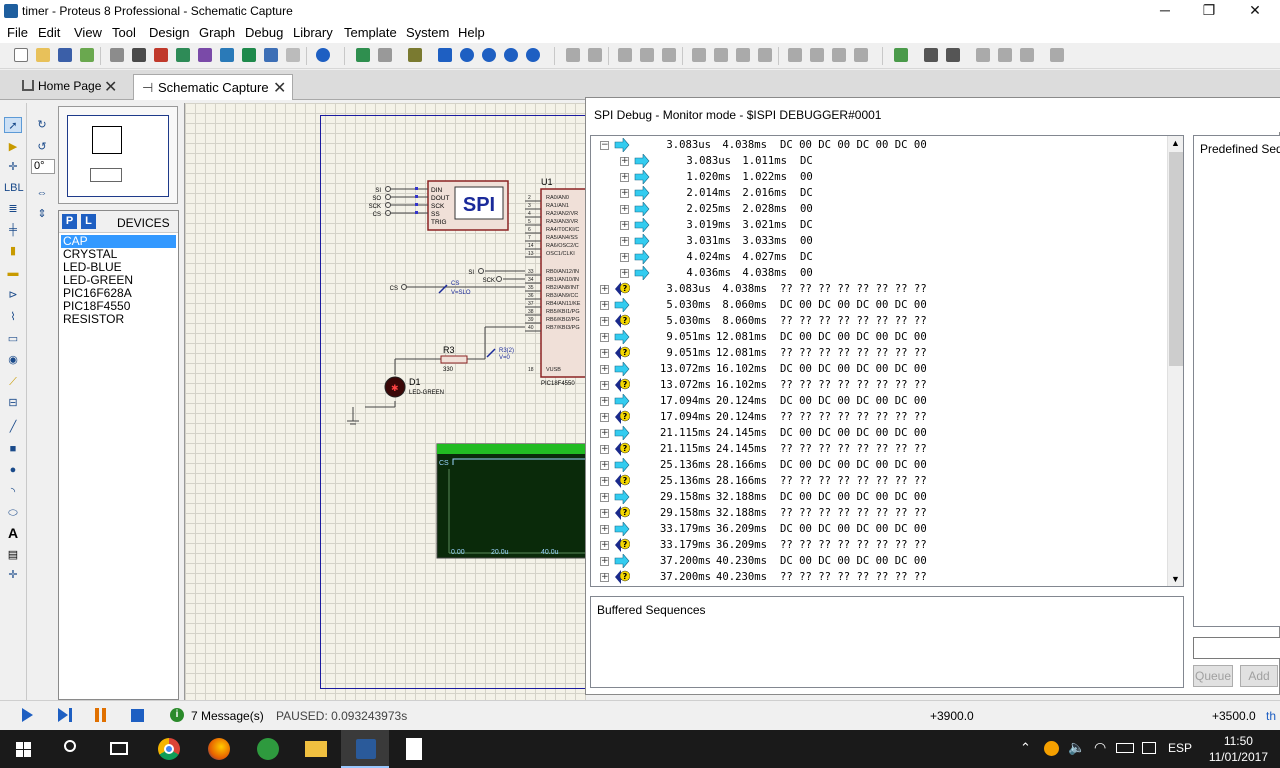 This screenshot has width=1280, height=768. Describe the element at coordinates (595, 55) in the screenshot. I see `redo-icon` at that location.